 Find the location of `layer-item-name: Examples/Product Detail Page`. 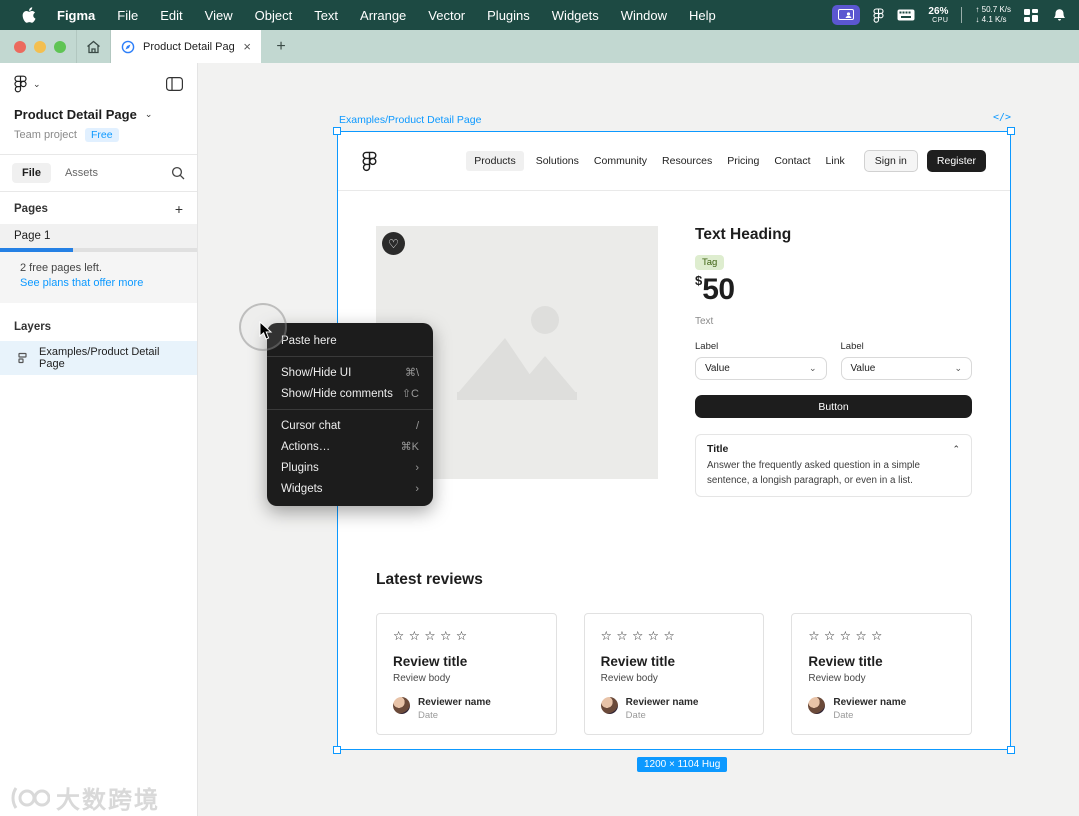

layer-item-name: Examples/Product Detail Page is located at coordinates (99, 358).